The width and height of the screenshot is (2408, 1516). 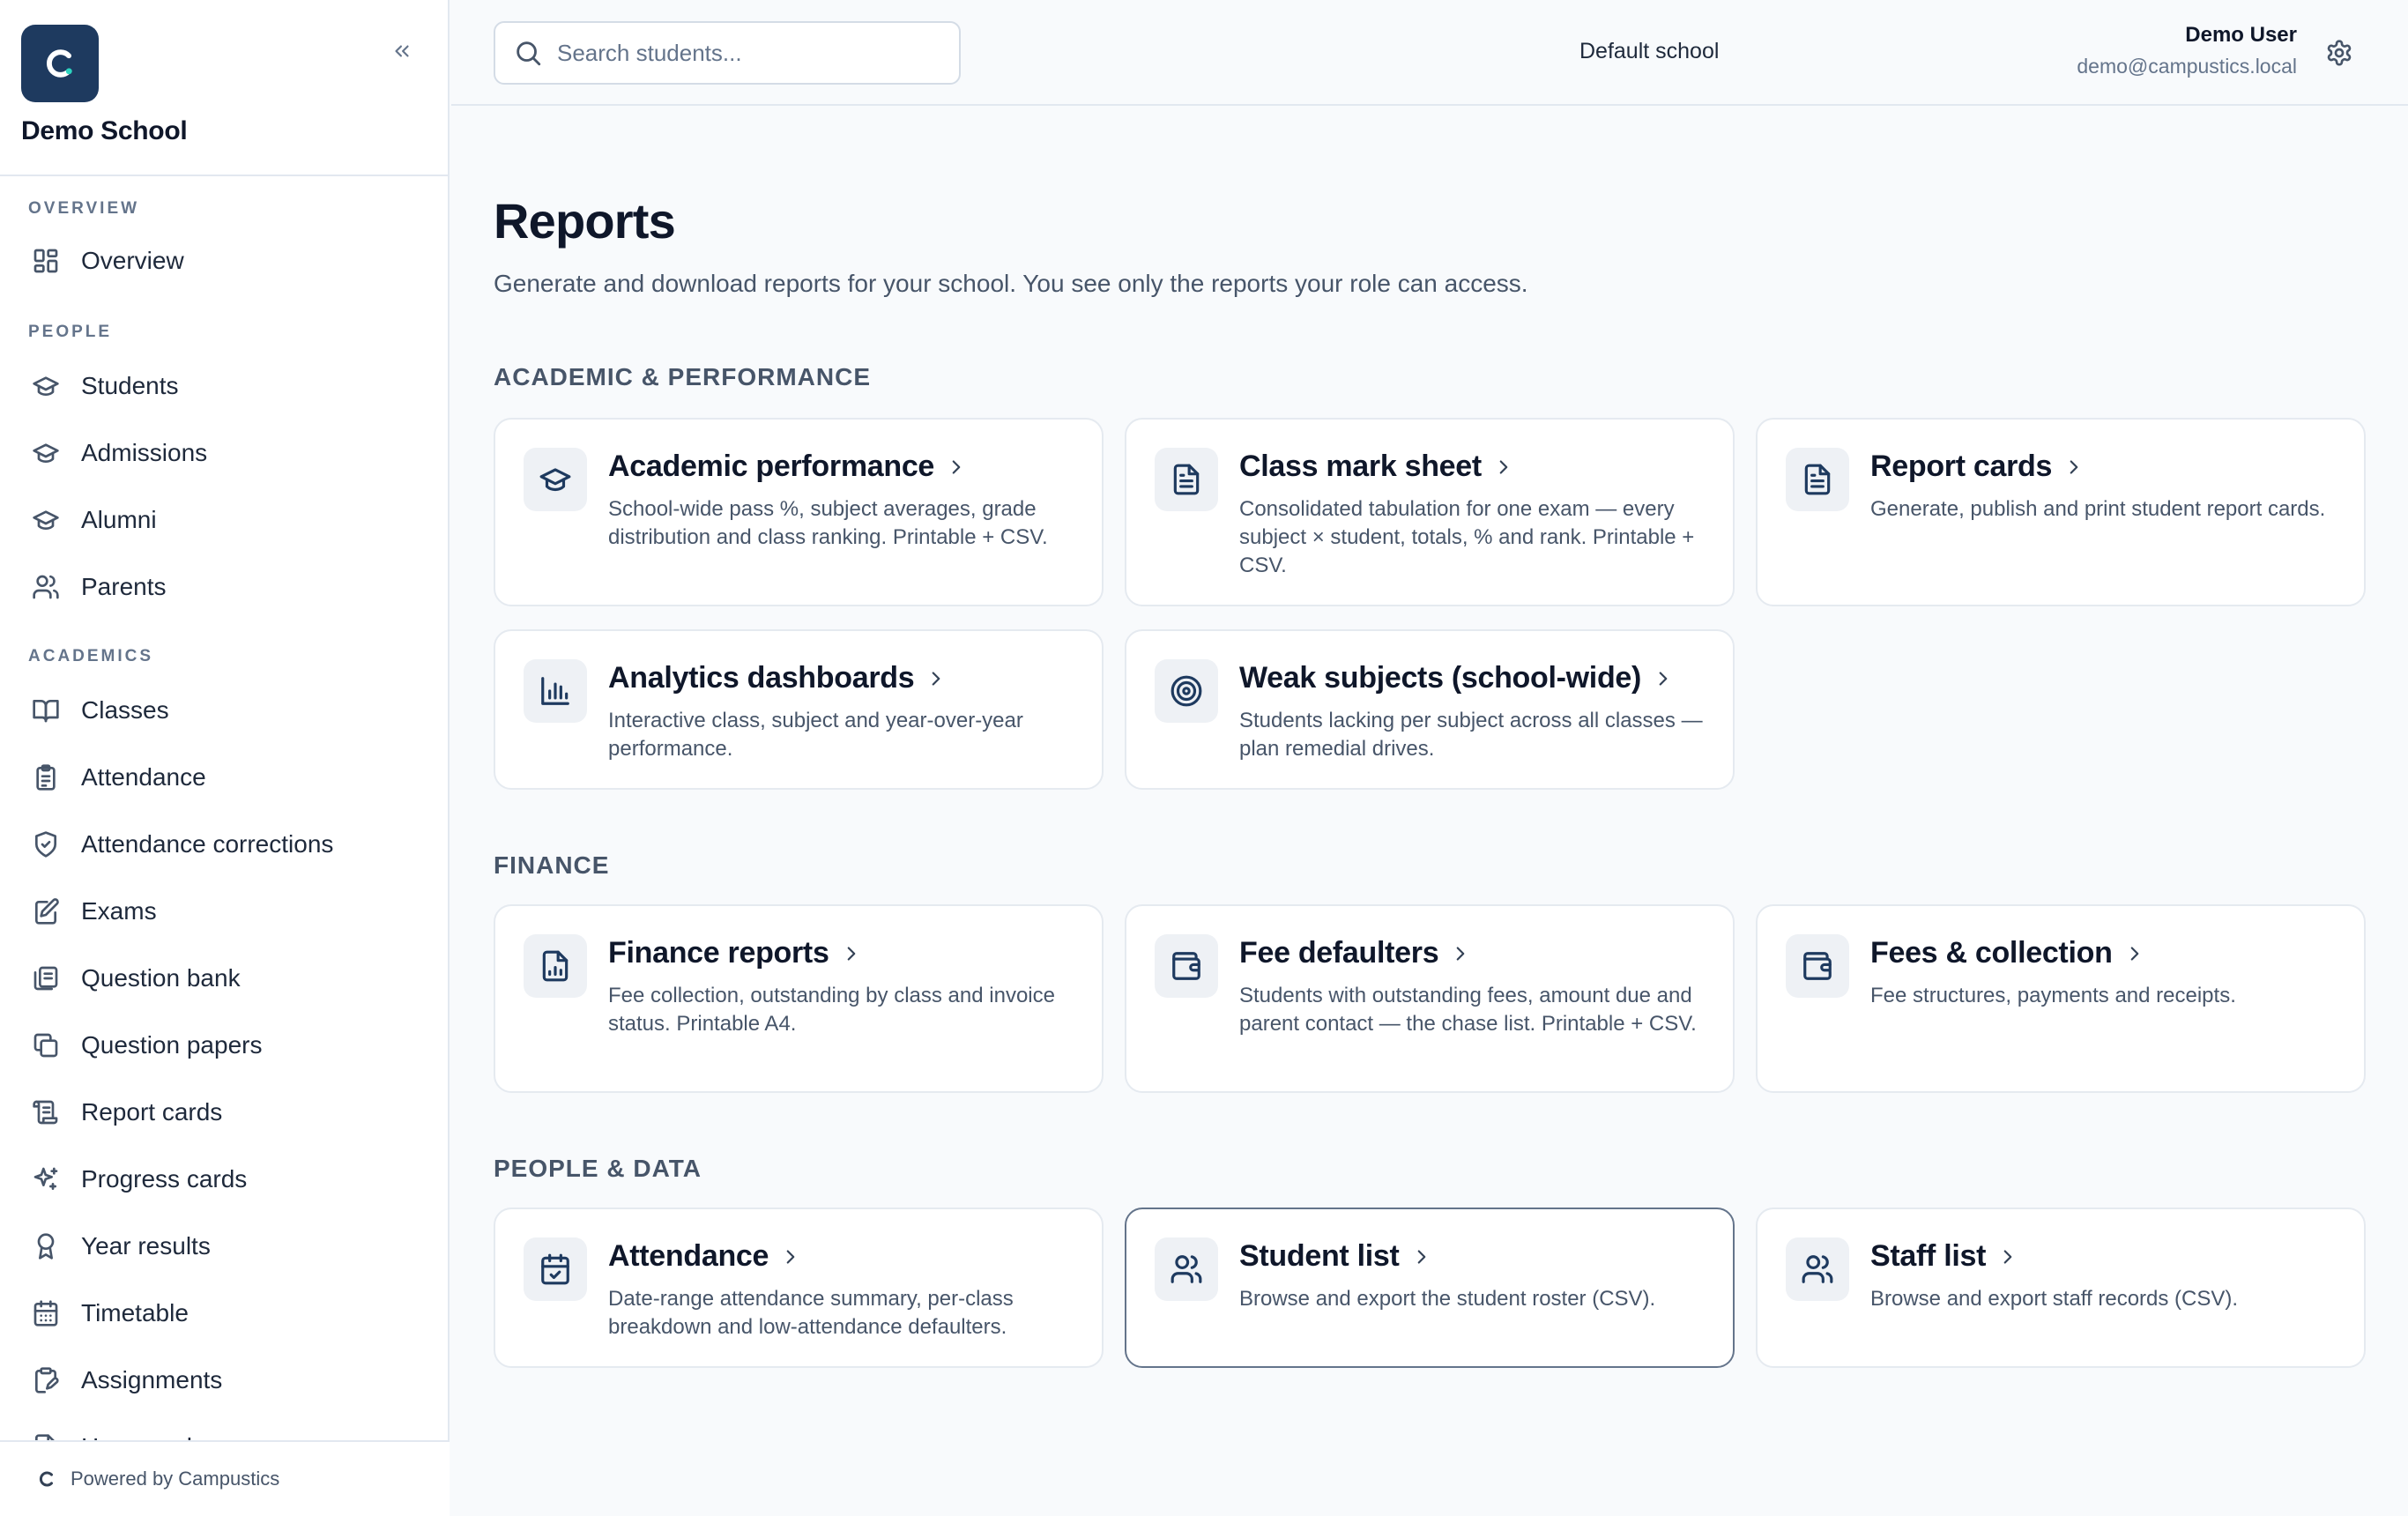 What do you see at coordinates (225, 1179) in the screenshot?
I see `sidebar-item-progress-cards: Progress cards` at bounding box center [225, 1179].